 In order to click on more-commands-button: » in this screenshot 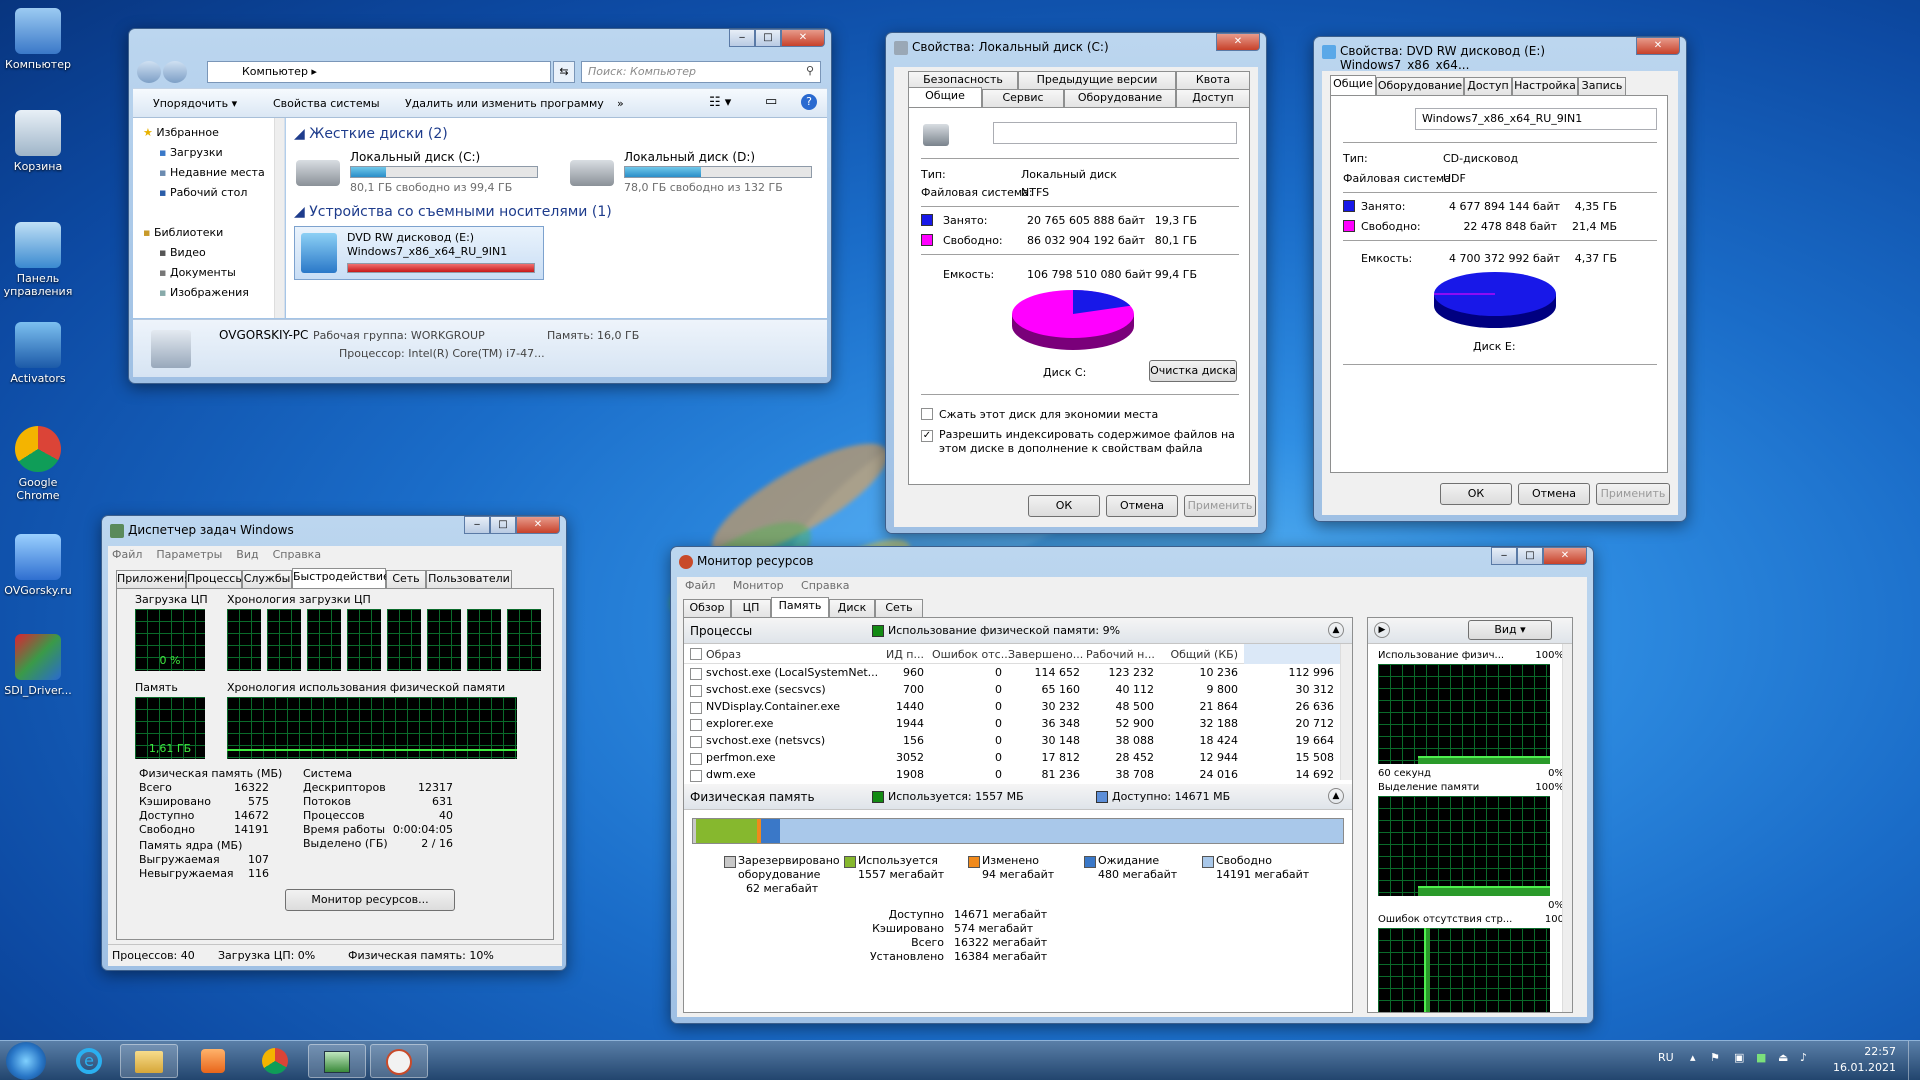, I will do `click(620, 103)`.